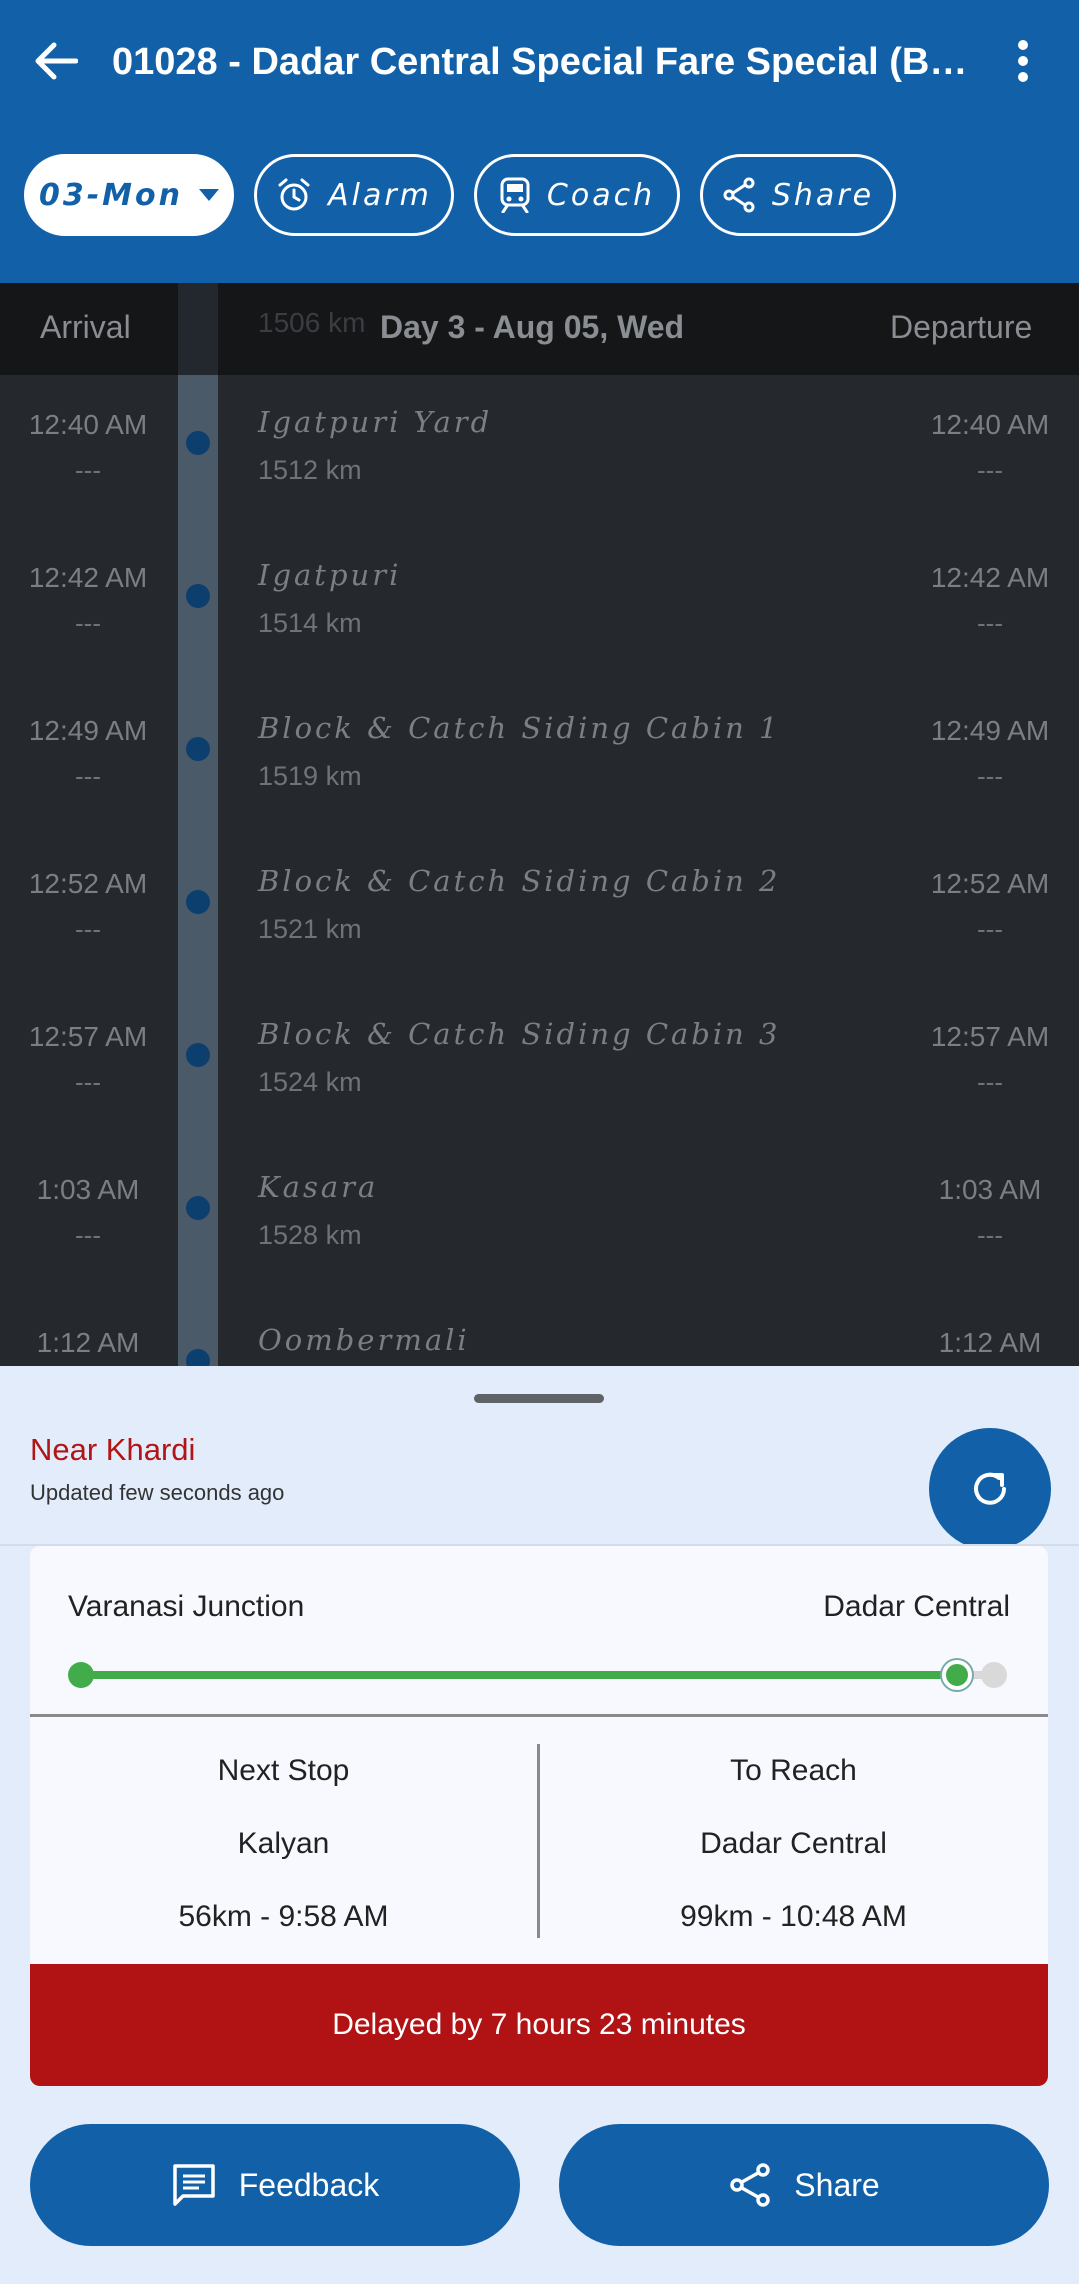 This screenshot has width=1079, height=2284. What do you see at coordinates (990, 1036) in the screenshot?
I see `departure-time: 12:57 AM` at bounding box center [990, 1036].